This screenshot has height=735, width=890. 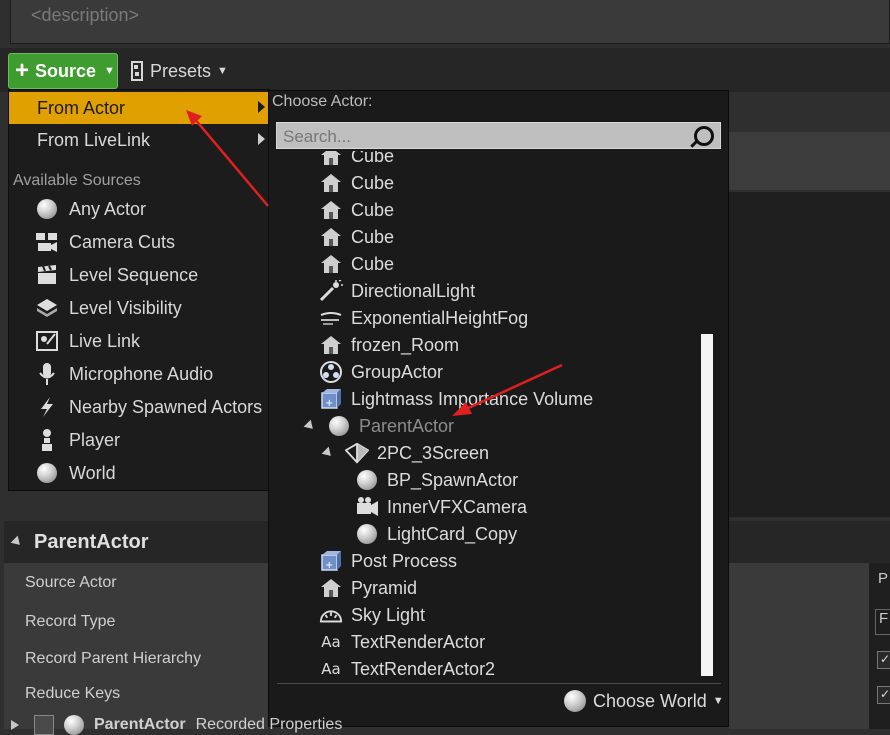 I want to click on group-icon, so click(x=331, y=372).